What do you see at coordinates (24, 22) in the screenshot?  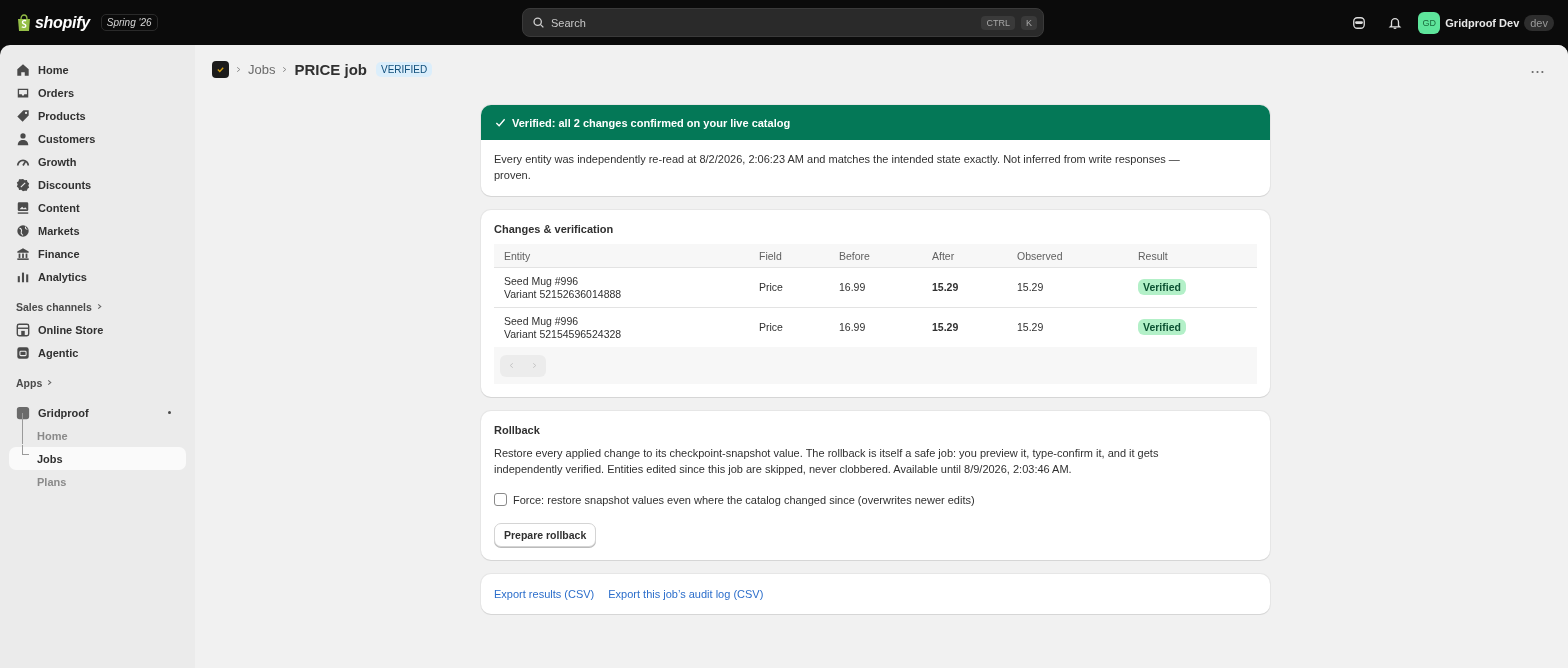 I see `bag-logo-icon` at bounding box center [24, 22].